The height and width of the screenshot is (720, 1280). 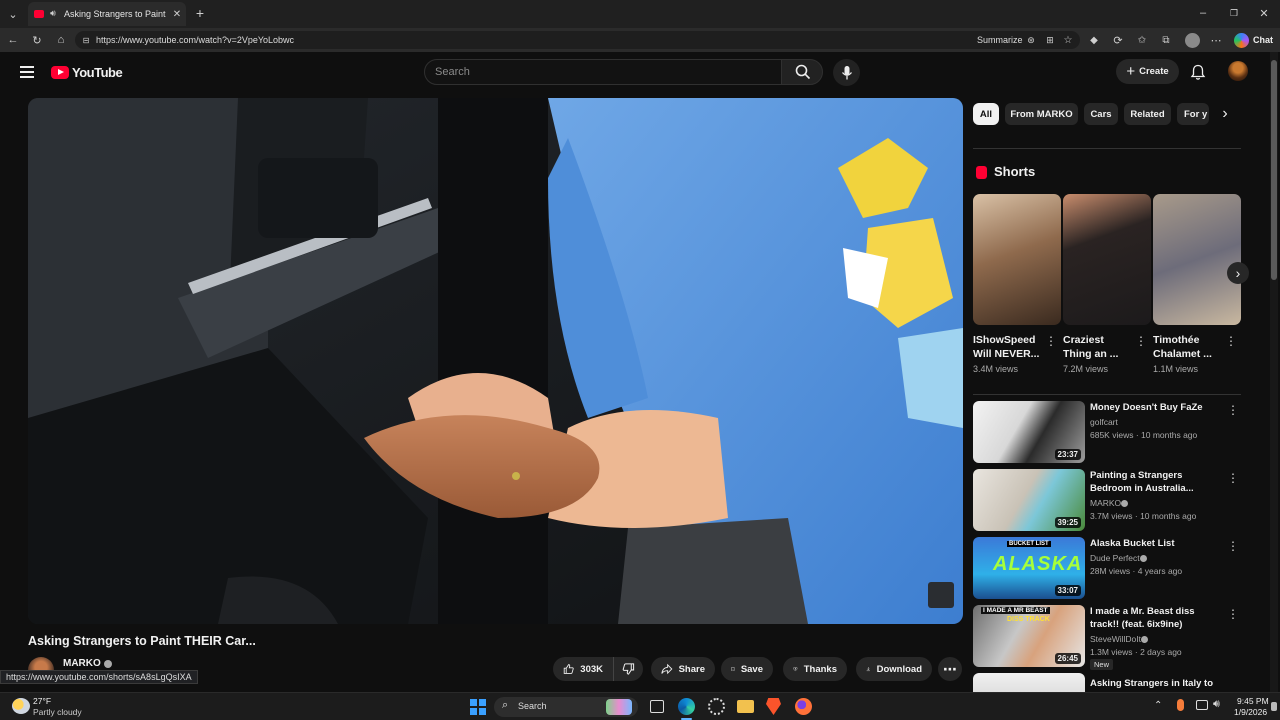 I want to click on home-icon: ⌂, so click(x=61, y=40).